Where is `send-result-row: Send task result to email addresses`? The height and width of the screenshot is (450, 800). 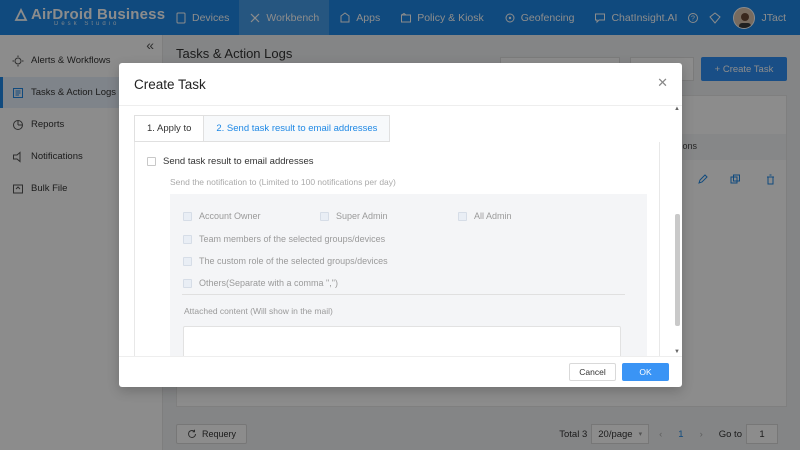
send-result-row: Send task result to email addresses is located at coordinates (230, 161).